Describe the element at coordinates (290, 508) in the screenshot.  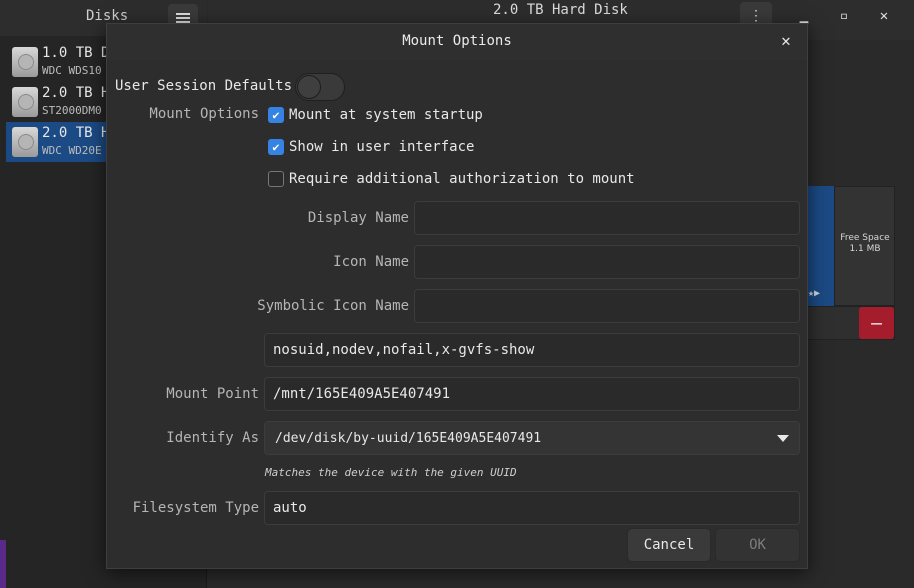
I see `filesystem-type-value: auto` at that location.